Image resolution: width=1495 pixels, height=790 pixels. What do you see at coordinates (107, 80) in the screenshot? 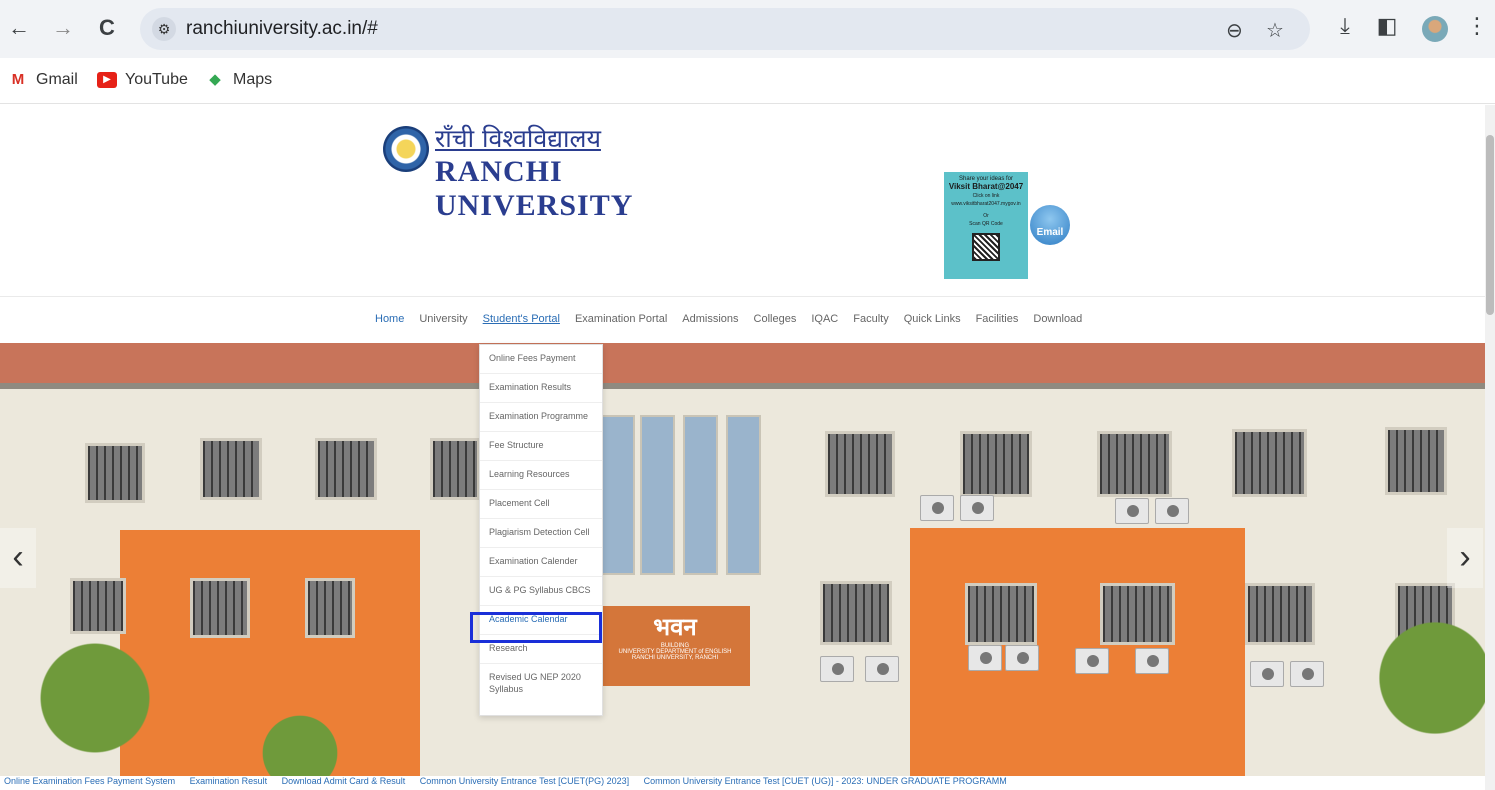
I see `youtube-icon: ▶` at bounding box center [107, 80].